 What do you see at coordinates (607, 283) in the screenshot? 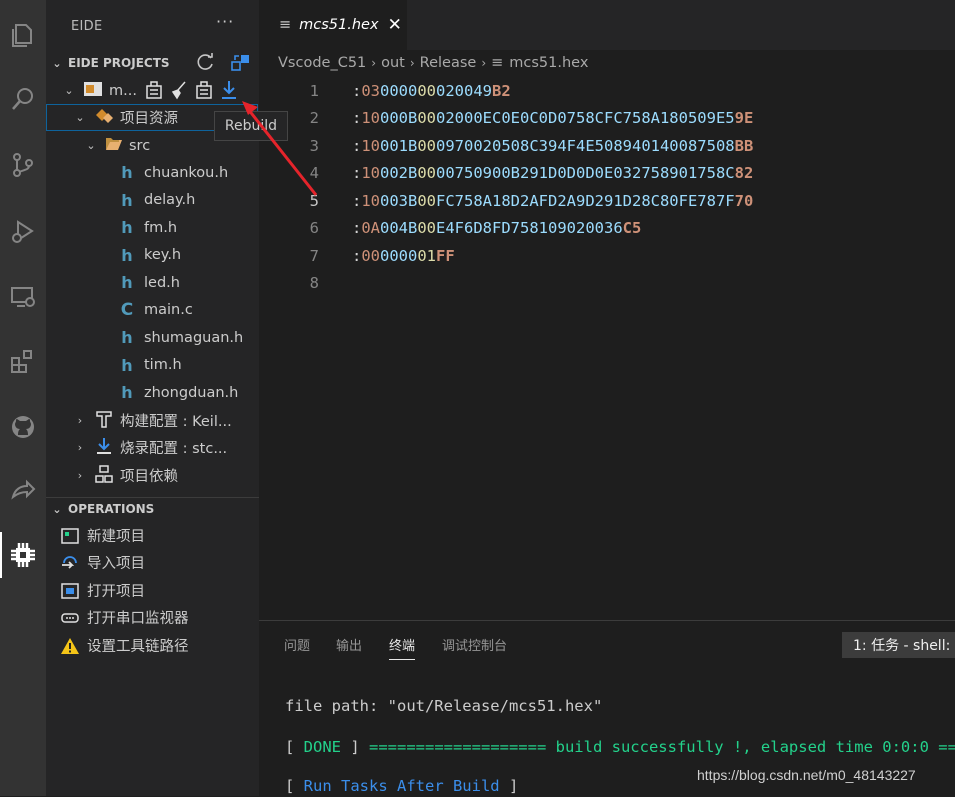
I see `code-line: 8` at bounding box center [607, 283].